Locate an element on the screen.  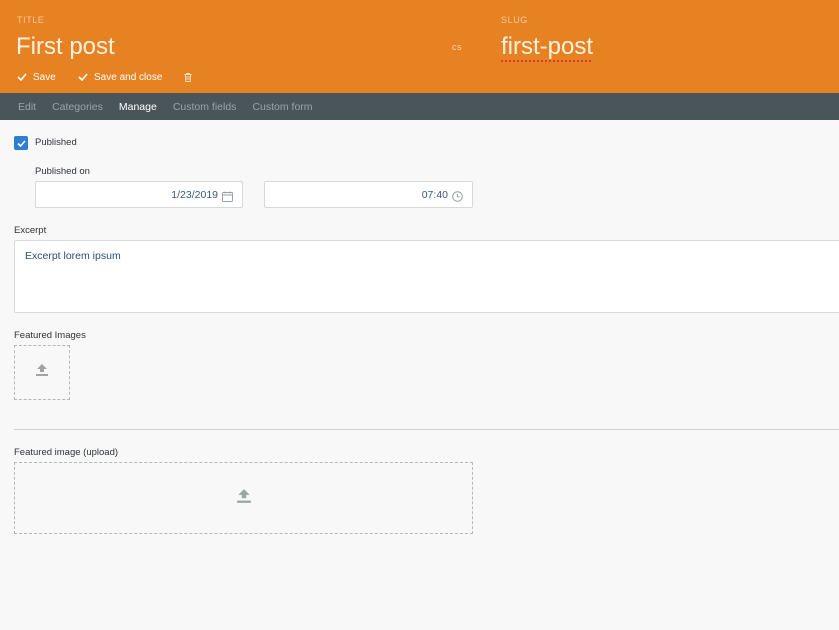
excerpt-value: Excerpt lorem ipsum is located at coordinates (73, 256).